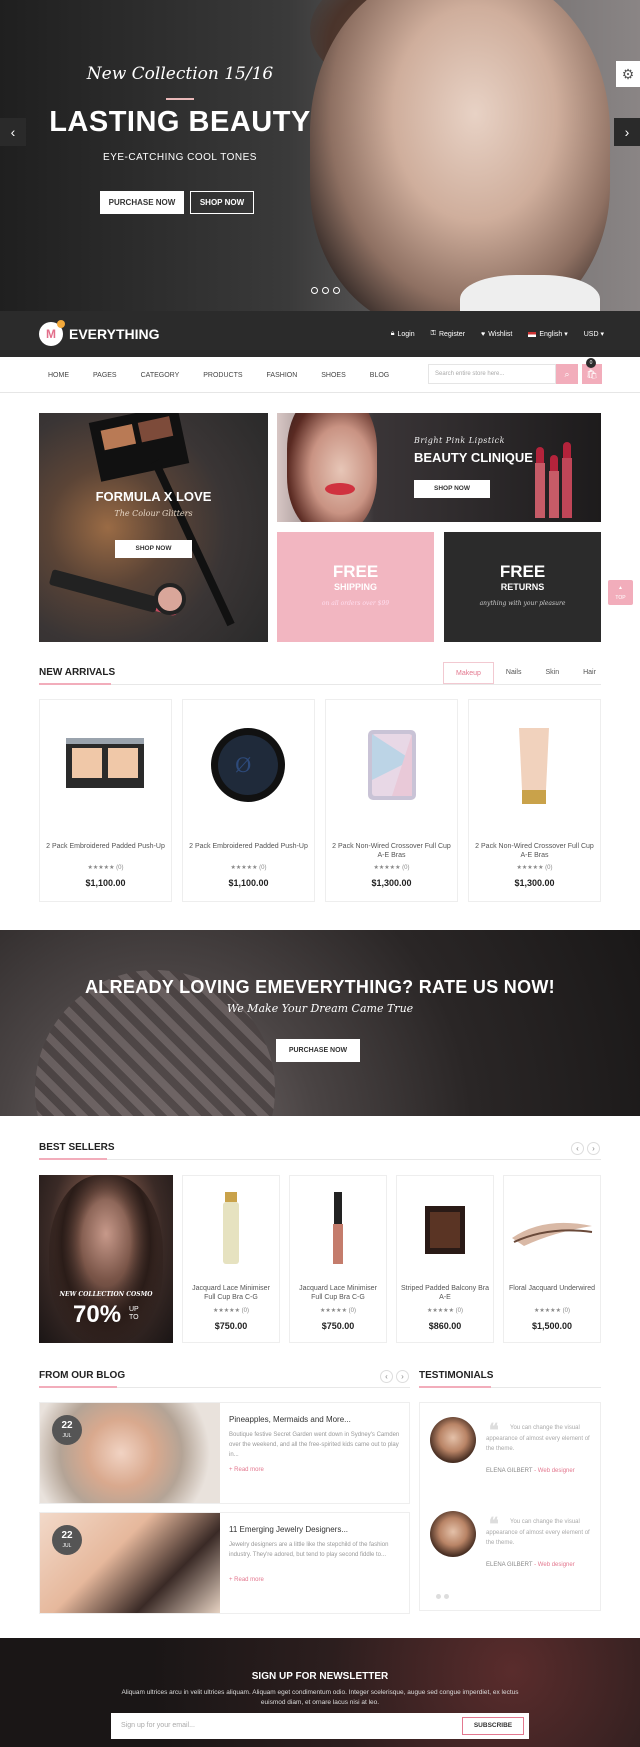 The image size is (640, 1747). I want to click on lock-icon: 🔒︎, so click(392, 333).